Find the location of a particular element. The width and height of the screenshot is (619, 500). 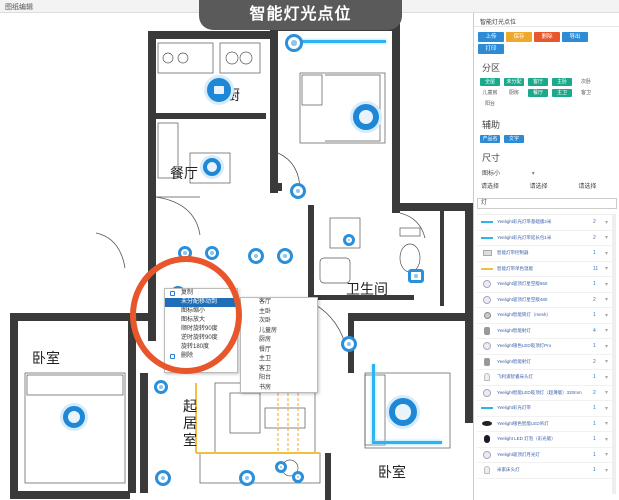

product-name: Yeelight吸顶灯月光灯 is located at coordinates (518, 454).